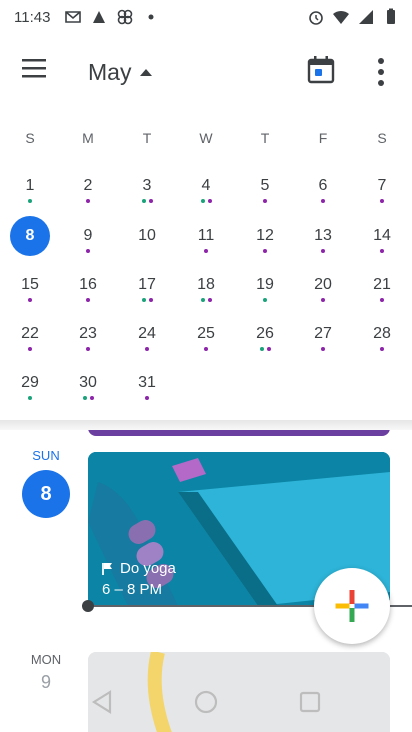 Image resolution: width=412 pixels, height=732 pixels. I want to click on event-time: 6 – 8 PM, so click(132, 589).